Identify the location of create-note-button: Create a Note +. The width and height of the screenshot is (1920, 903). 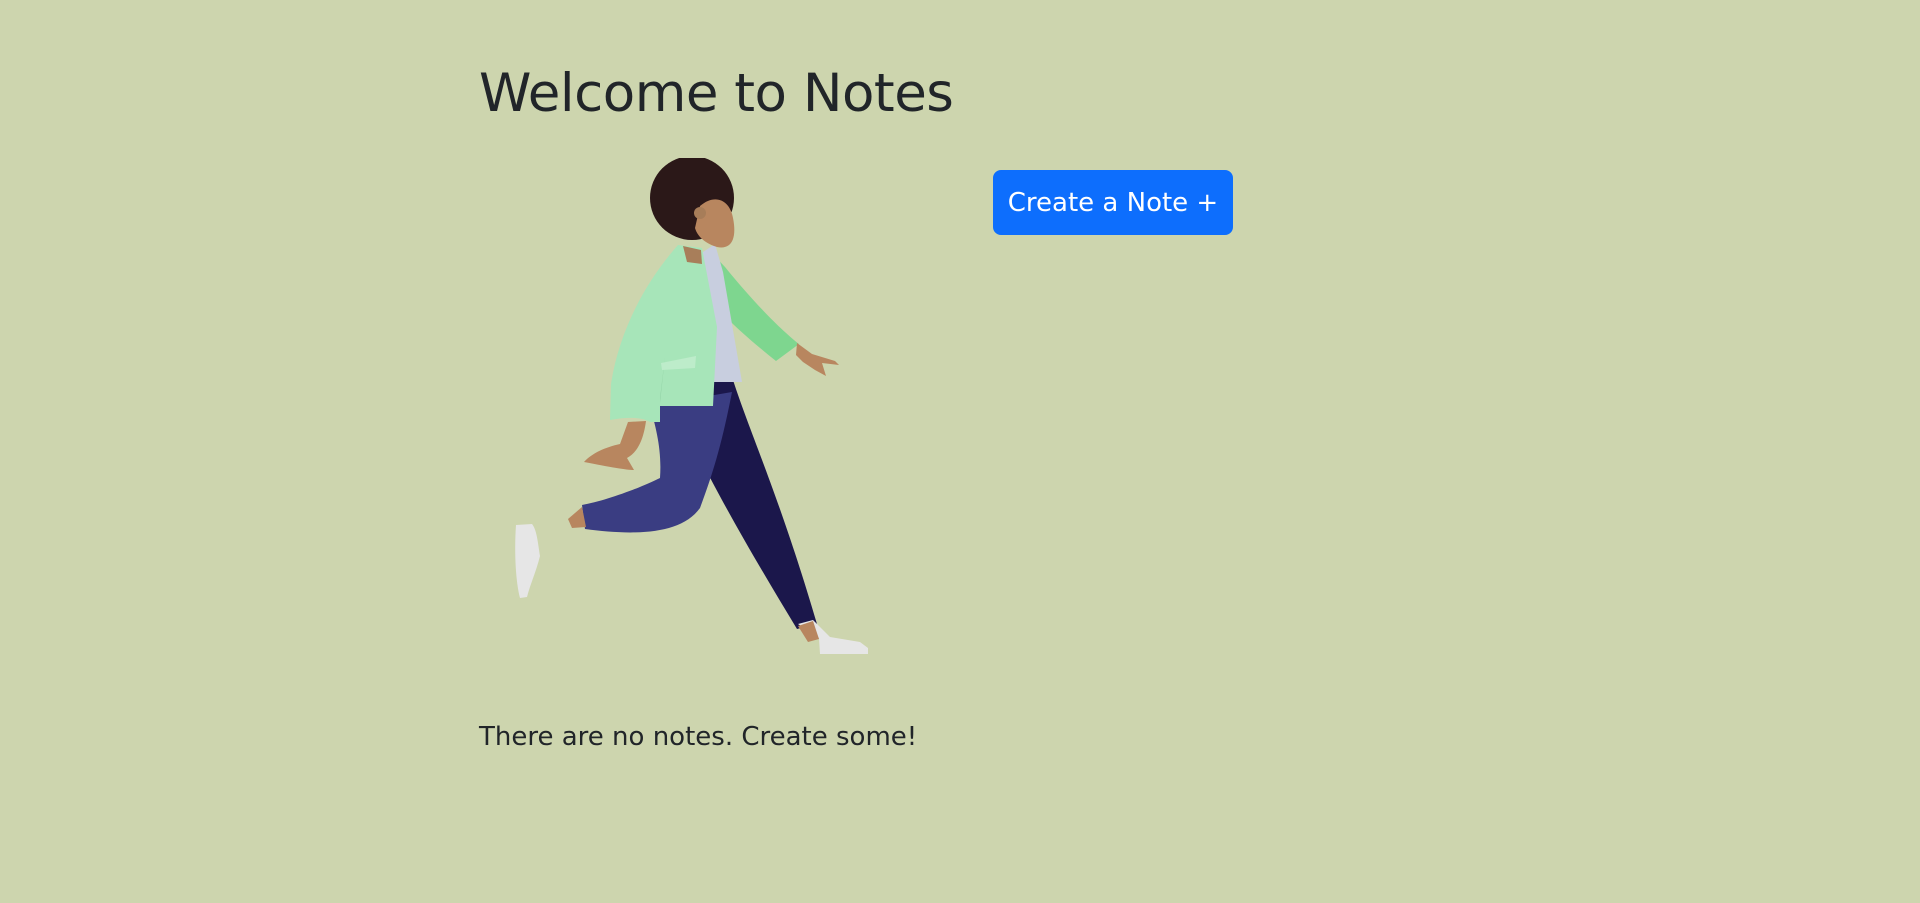
(1113, 202).